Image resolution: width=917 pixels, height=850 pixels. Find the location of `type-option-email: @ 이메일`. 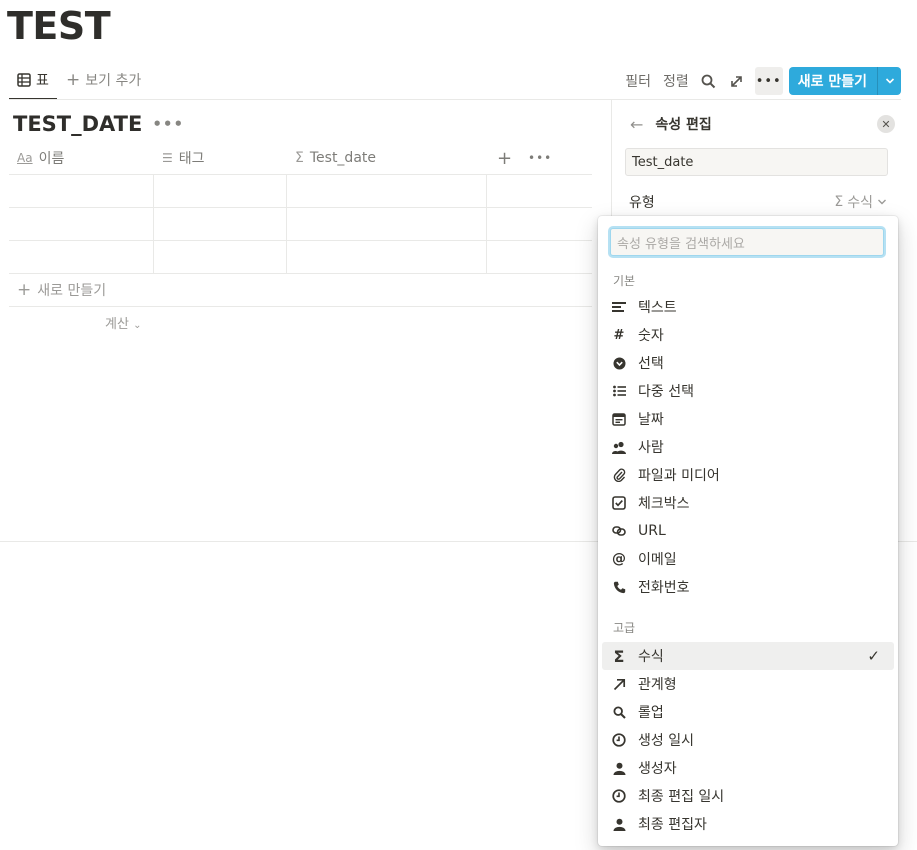

type-option-email: @ 이메일 is located at coordinates (748, 559).